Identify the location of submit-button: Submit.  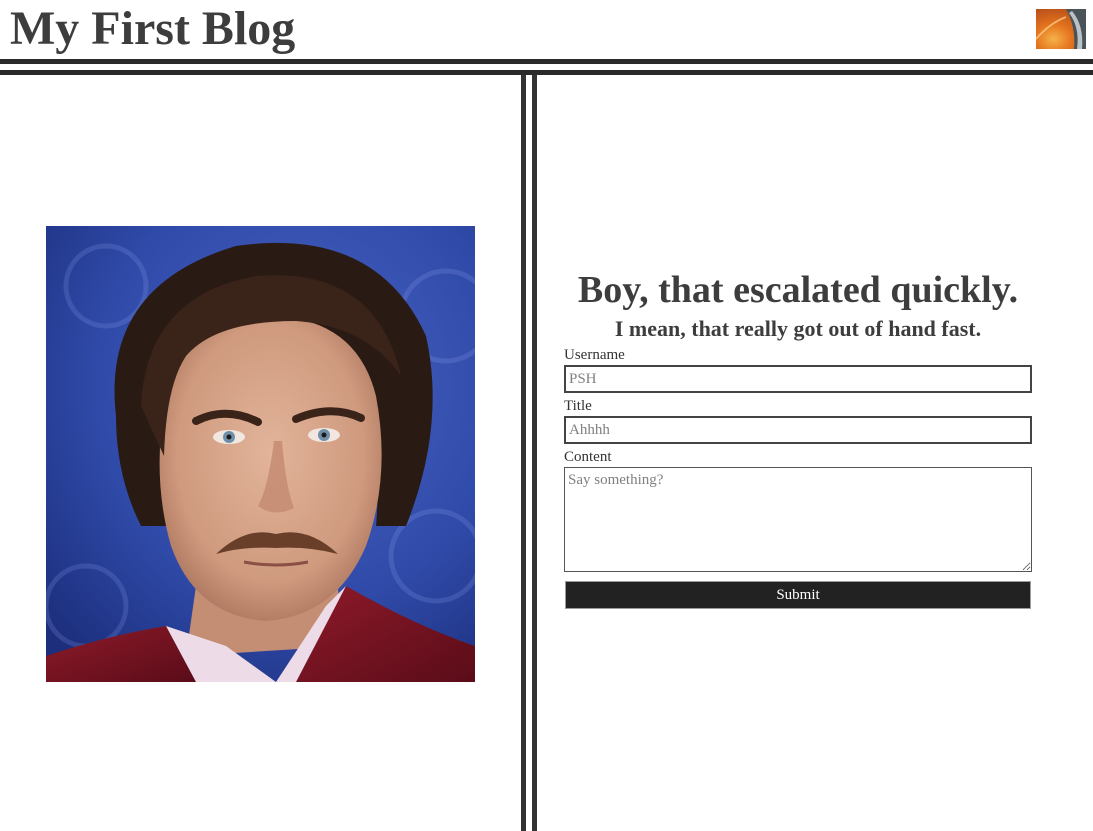
(798, 595).